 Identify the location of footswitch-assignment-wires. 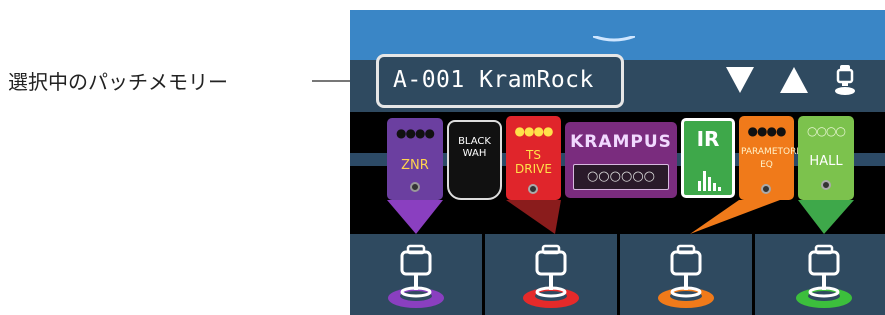
(620, 221).